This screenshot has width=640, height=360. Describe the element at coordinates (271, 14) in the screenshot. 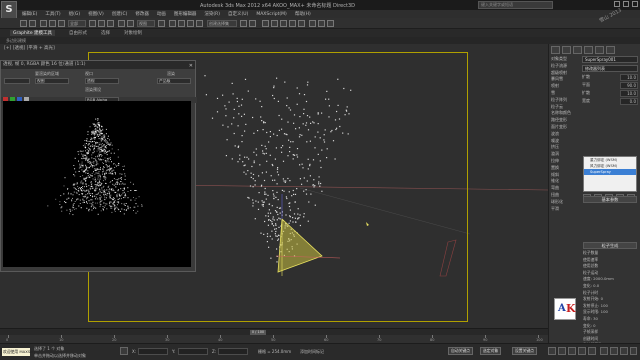

I see `menu-item: MAXScript(M)` at that location.